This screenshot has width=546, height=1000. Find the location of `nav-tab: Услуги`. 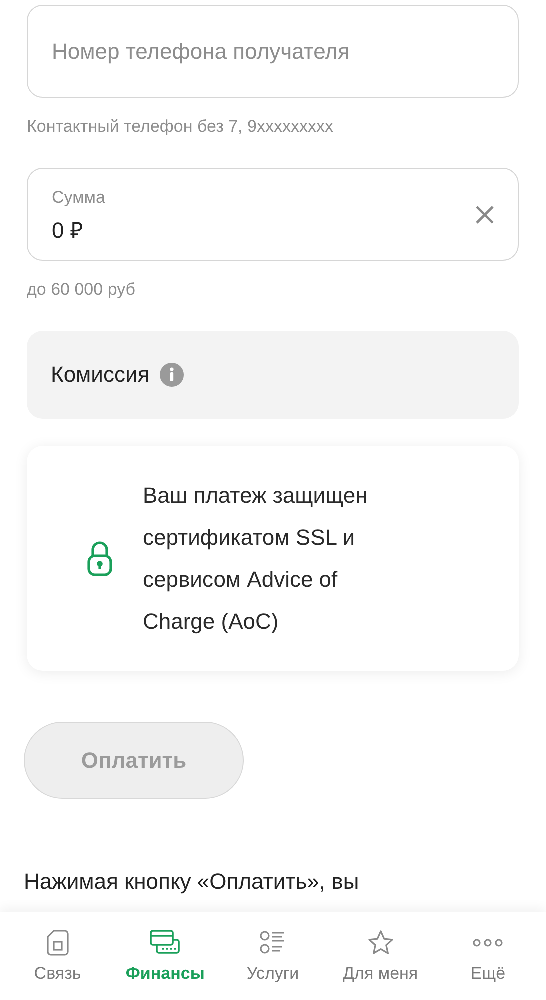

nav-tab: Услуги is located at coordinates (273, 953).